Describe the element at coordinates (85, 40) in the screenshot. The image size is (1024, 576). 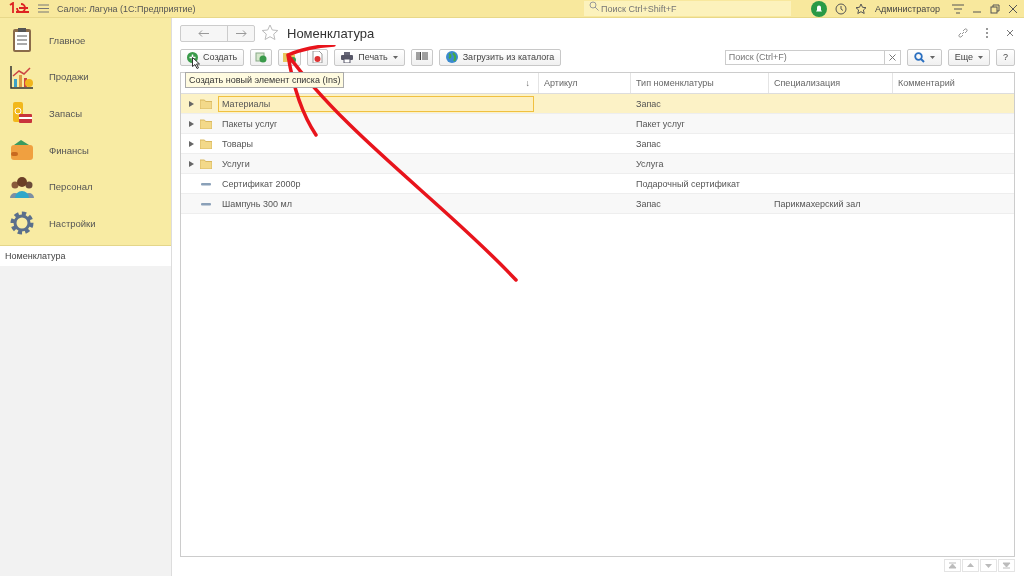
I see `section-item: Главное` at that location.